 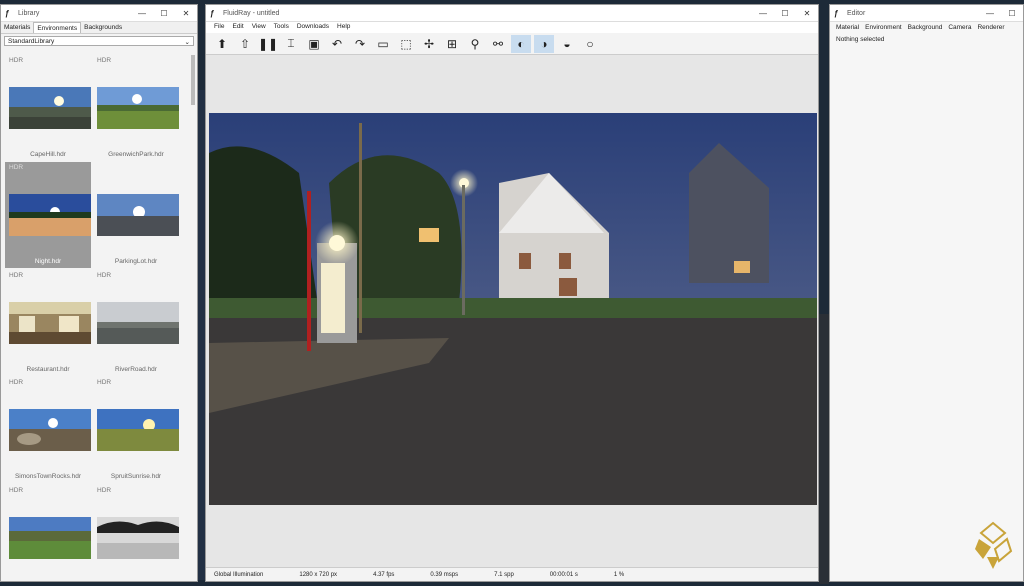 What do you see at coordinates (444, 574) in the screenshot?
I see `status-msps: 0.39 msps` at bounding box center [444, 574].